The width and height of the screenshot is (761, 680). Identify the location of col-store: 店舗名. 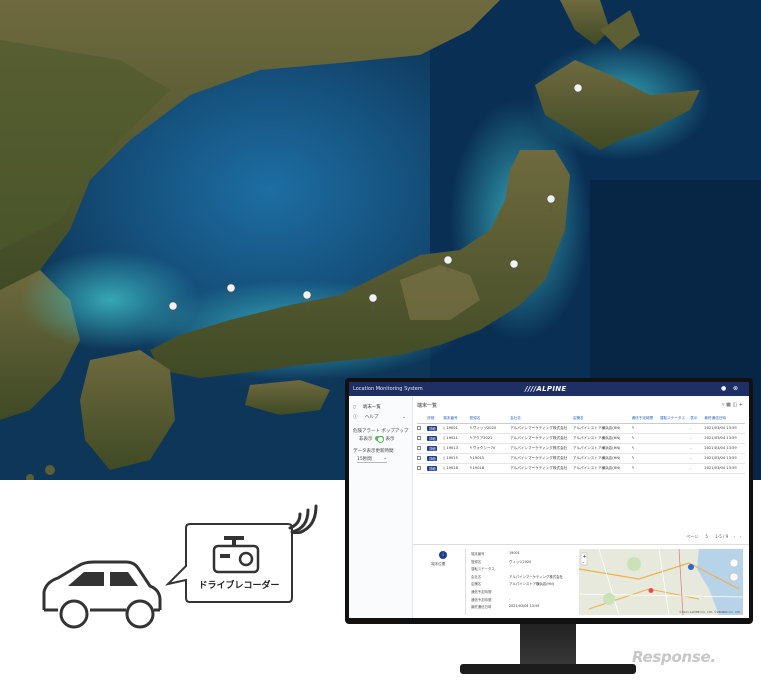
(602, 419).